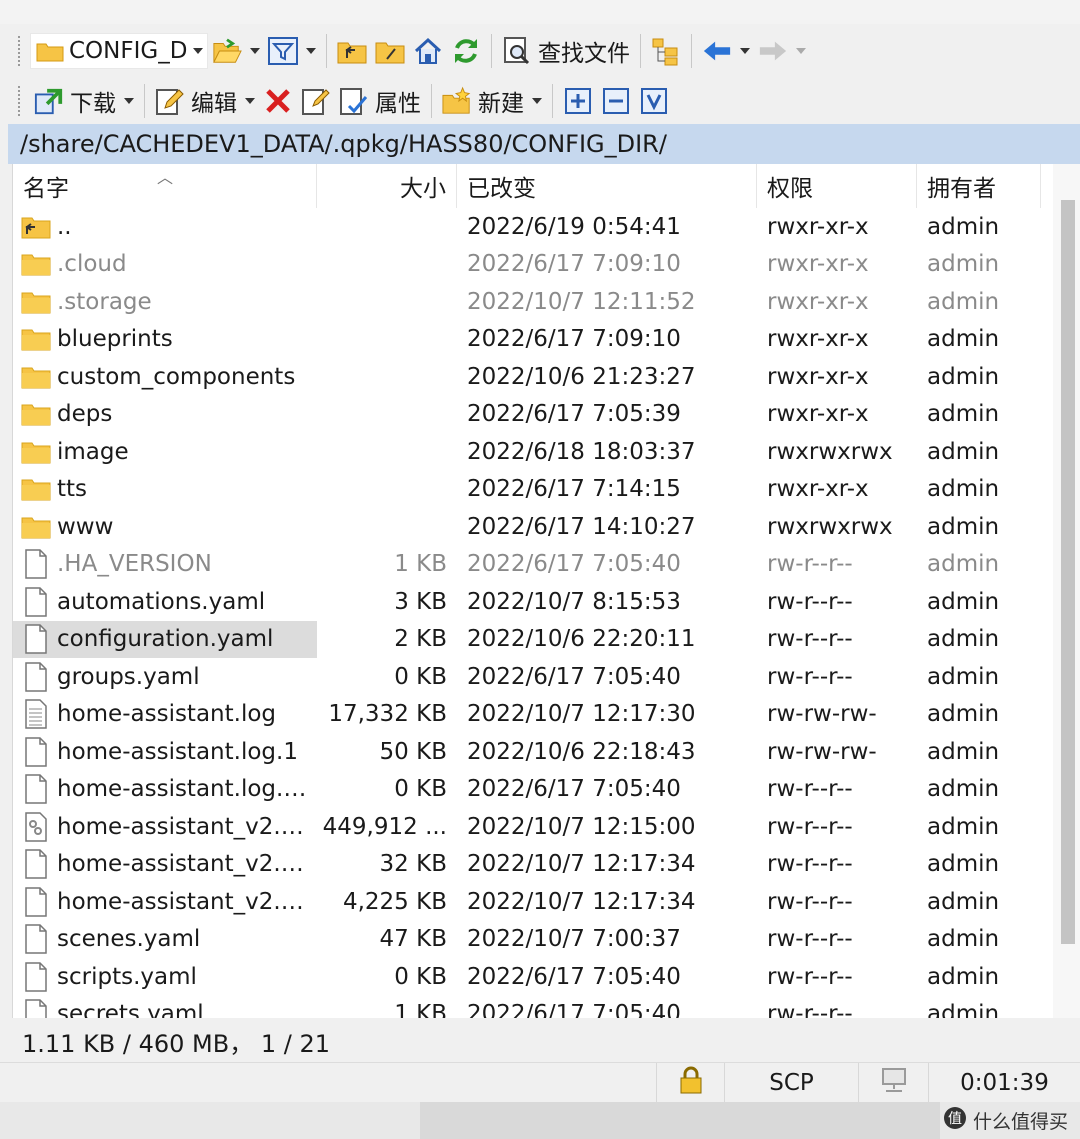 This screenshot has height=1139, width=1080. What do you see at coordinates (165, 186) in the screenshot?
I see `column-header-name: 名字 ︿` at bounding box center [165, 186].